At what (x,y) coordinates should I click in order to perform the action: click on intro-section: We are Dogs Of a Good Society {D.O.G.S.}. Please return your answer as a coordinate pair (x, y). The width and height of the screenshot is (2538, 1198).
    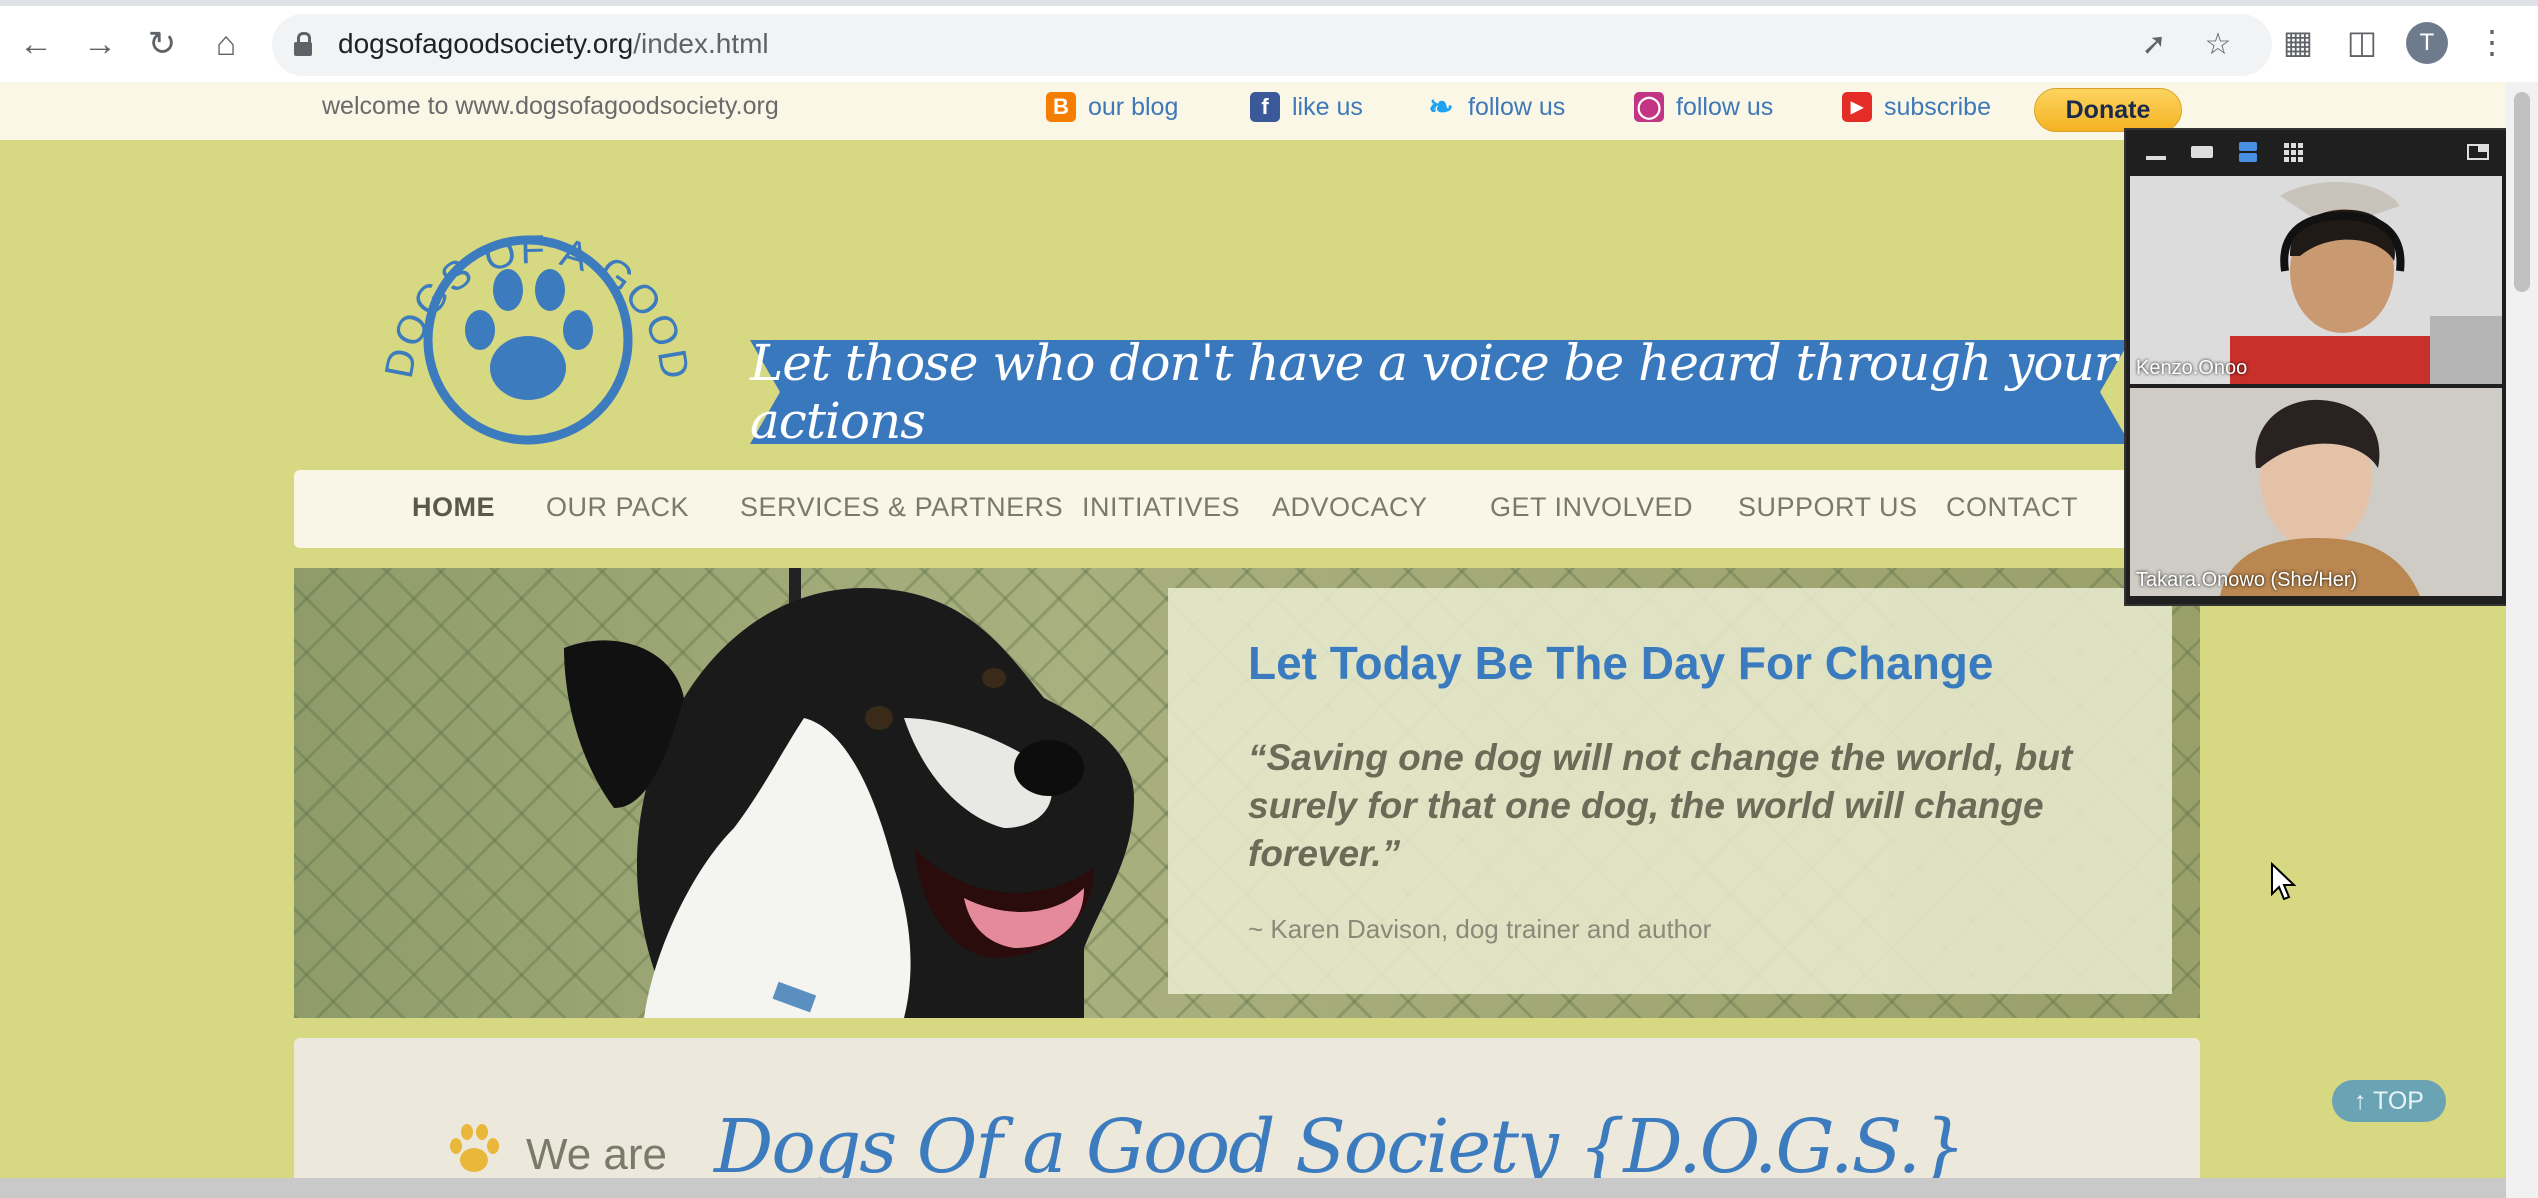
    Looking at the image, I should click on (1247, 1118).